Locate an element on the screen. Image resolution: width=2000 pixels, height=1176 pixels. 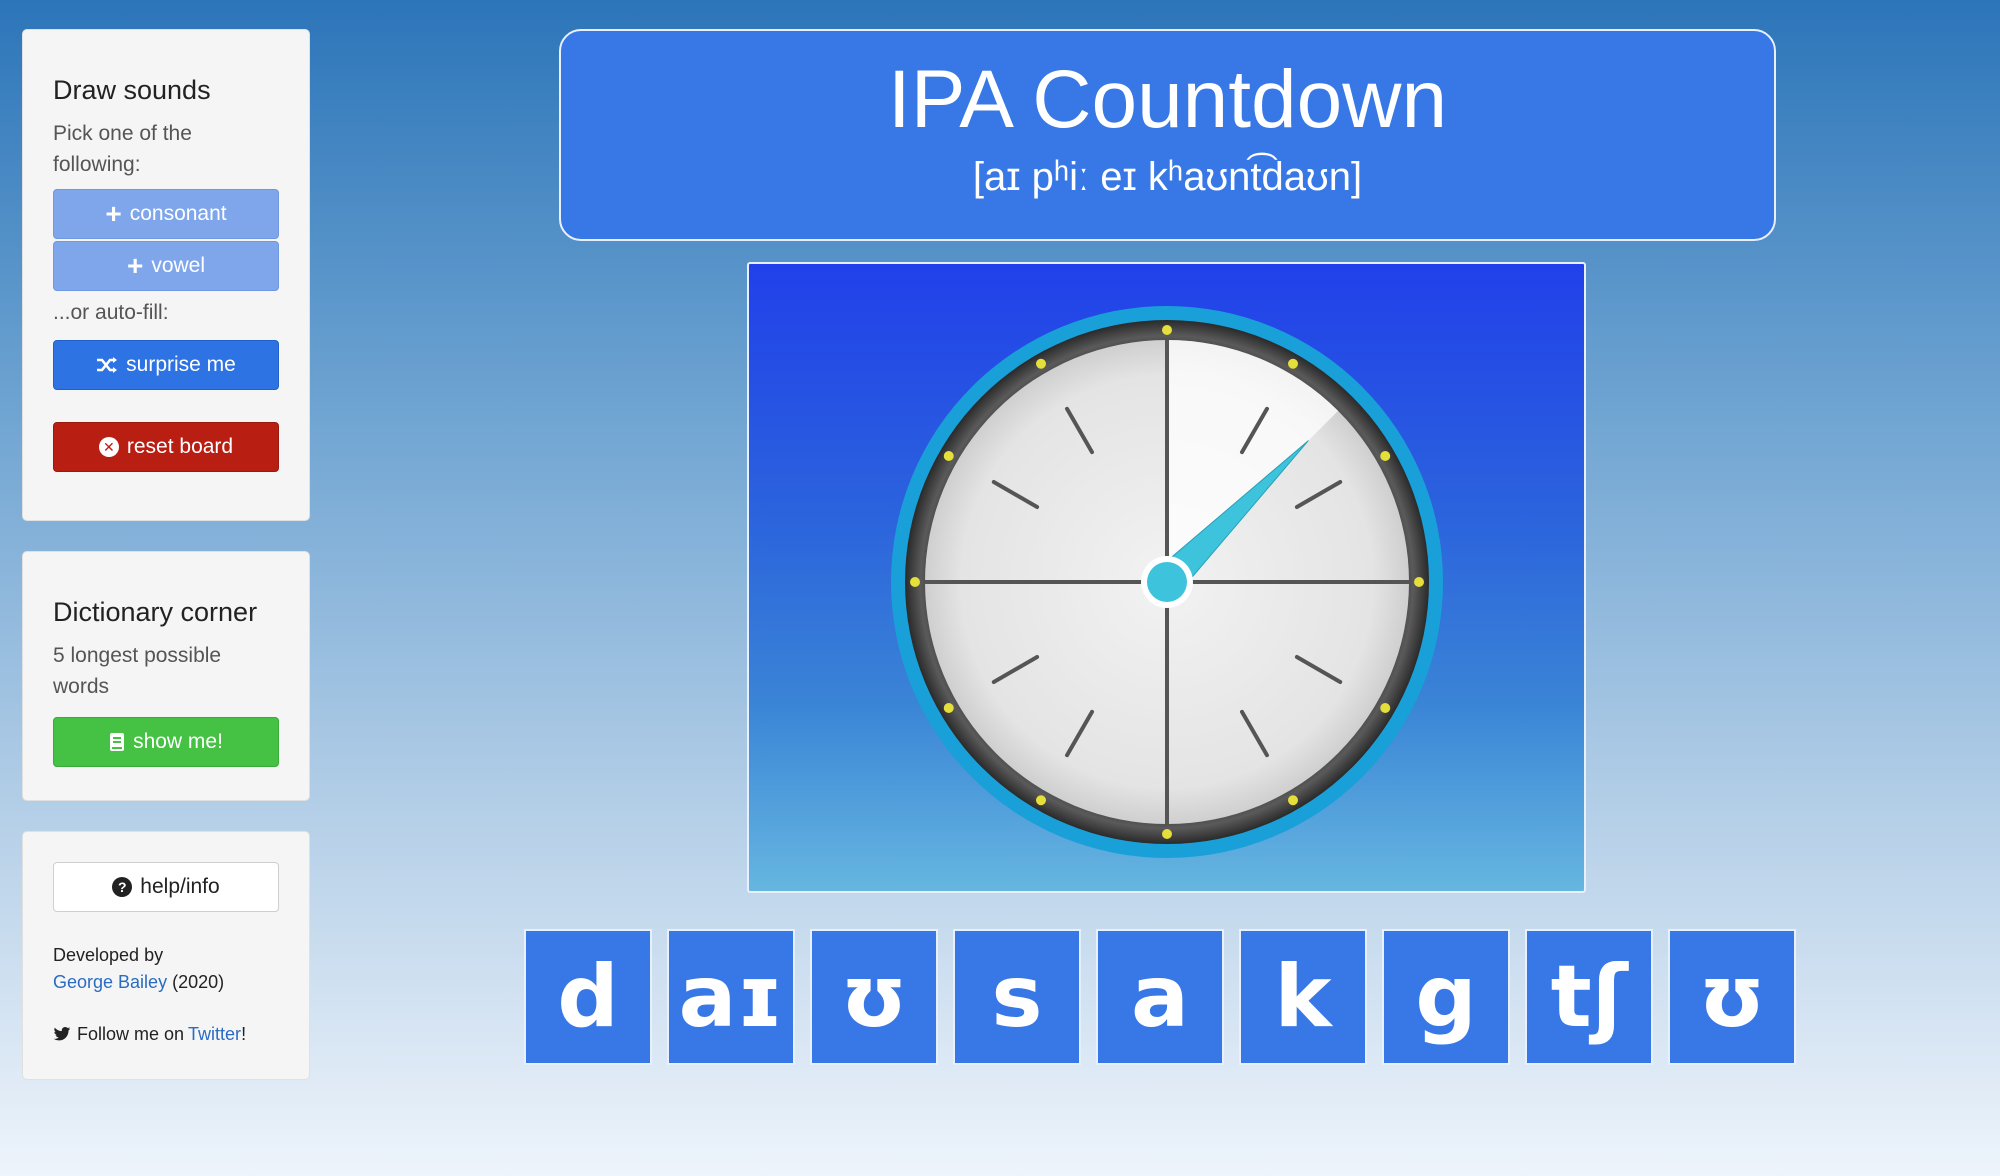
times-circle-icon: ✕ is located at coordinates (108, 447).